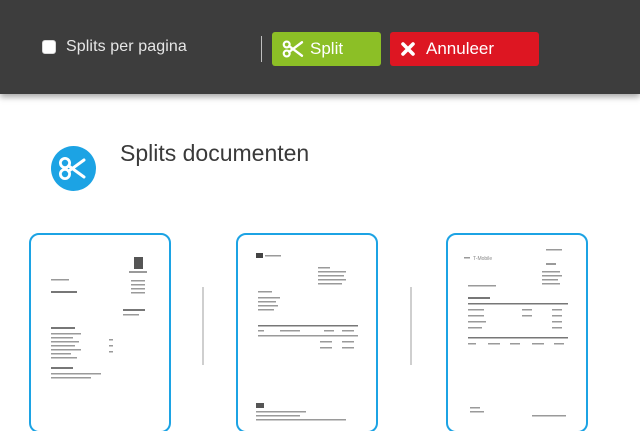 The width and height of the screenshot is (640, 431). Describe the element at coordinates (408, 49) in the screenshot. I see `close-icon` at that location.